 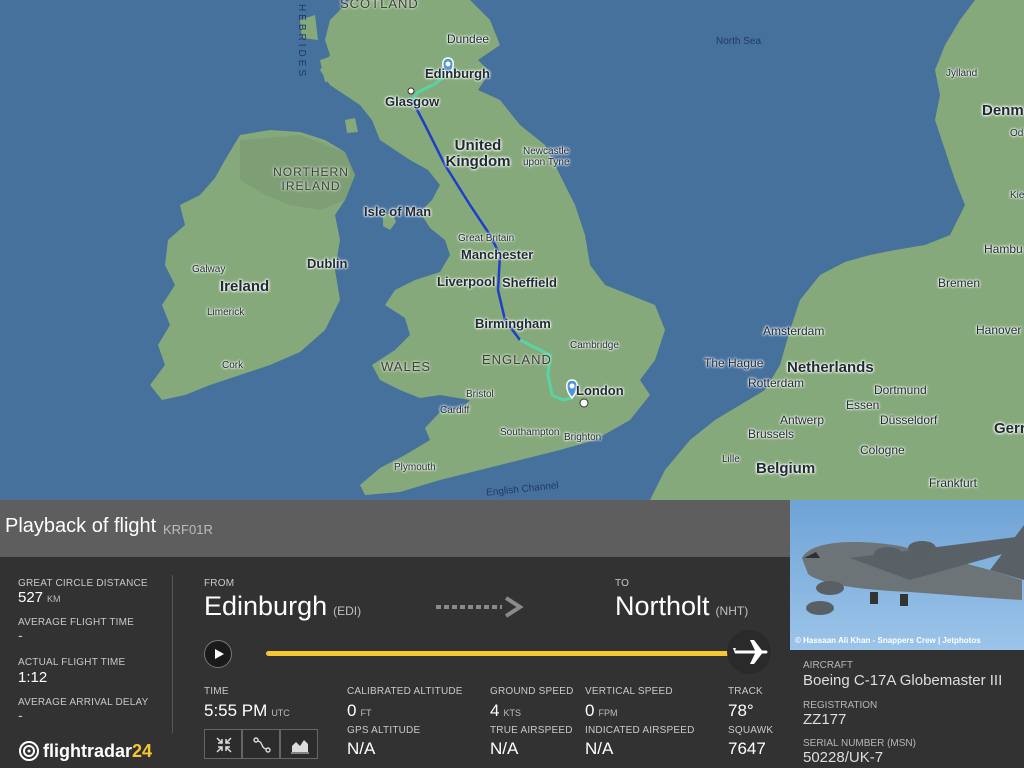 What do you see at coordinates (599, 748) in the screenshot?
I see `indicated-airspeed-value: N/A` at bounding box center [599, 748].